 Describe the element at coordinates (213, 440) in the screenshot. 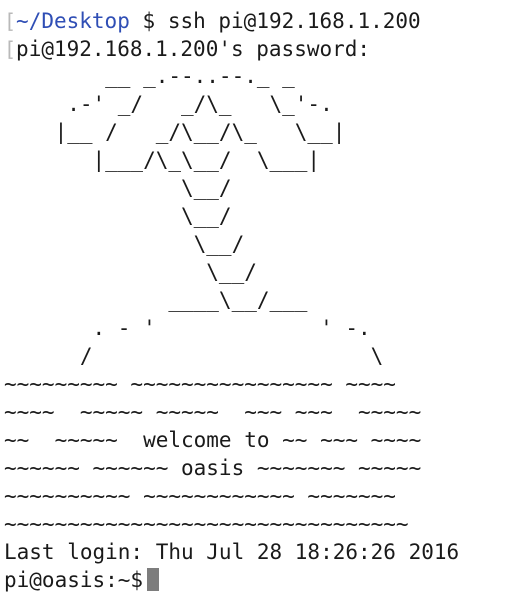

I see `motd-welcome-line: ~~ ~~~~~ welcome to ~~ ~~~ ~~~~` at that location.